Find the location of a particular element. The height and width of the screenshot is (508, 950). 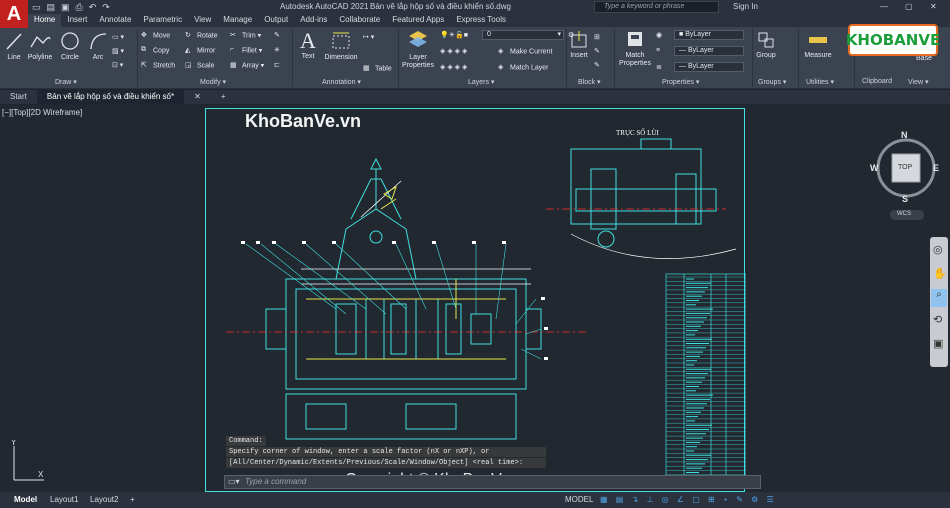

tab-add-ins: Add-ins is located at coordinates (313, 20).